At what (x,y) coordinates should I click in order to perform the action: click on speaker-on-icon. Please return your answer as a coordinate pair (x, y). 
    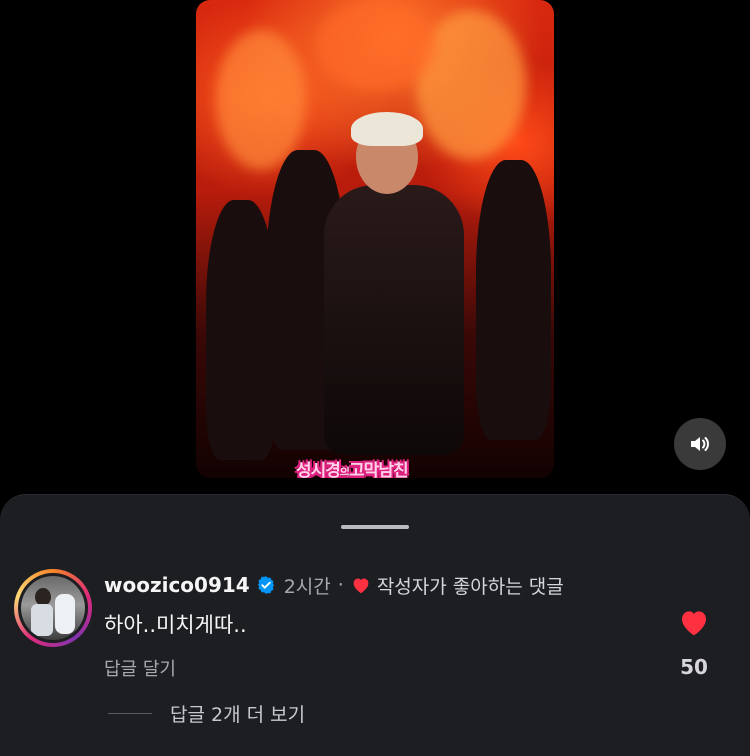
    Looking at the image, I should click on (700, 444).